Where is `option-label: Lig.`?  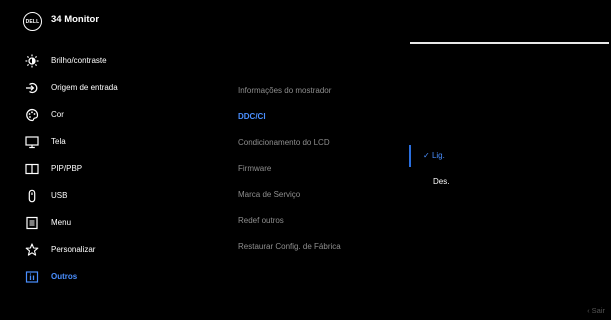 option-label: Lig. is located at coordinates (438, 155).